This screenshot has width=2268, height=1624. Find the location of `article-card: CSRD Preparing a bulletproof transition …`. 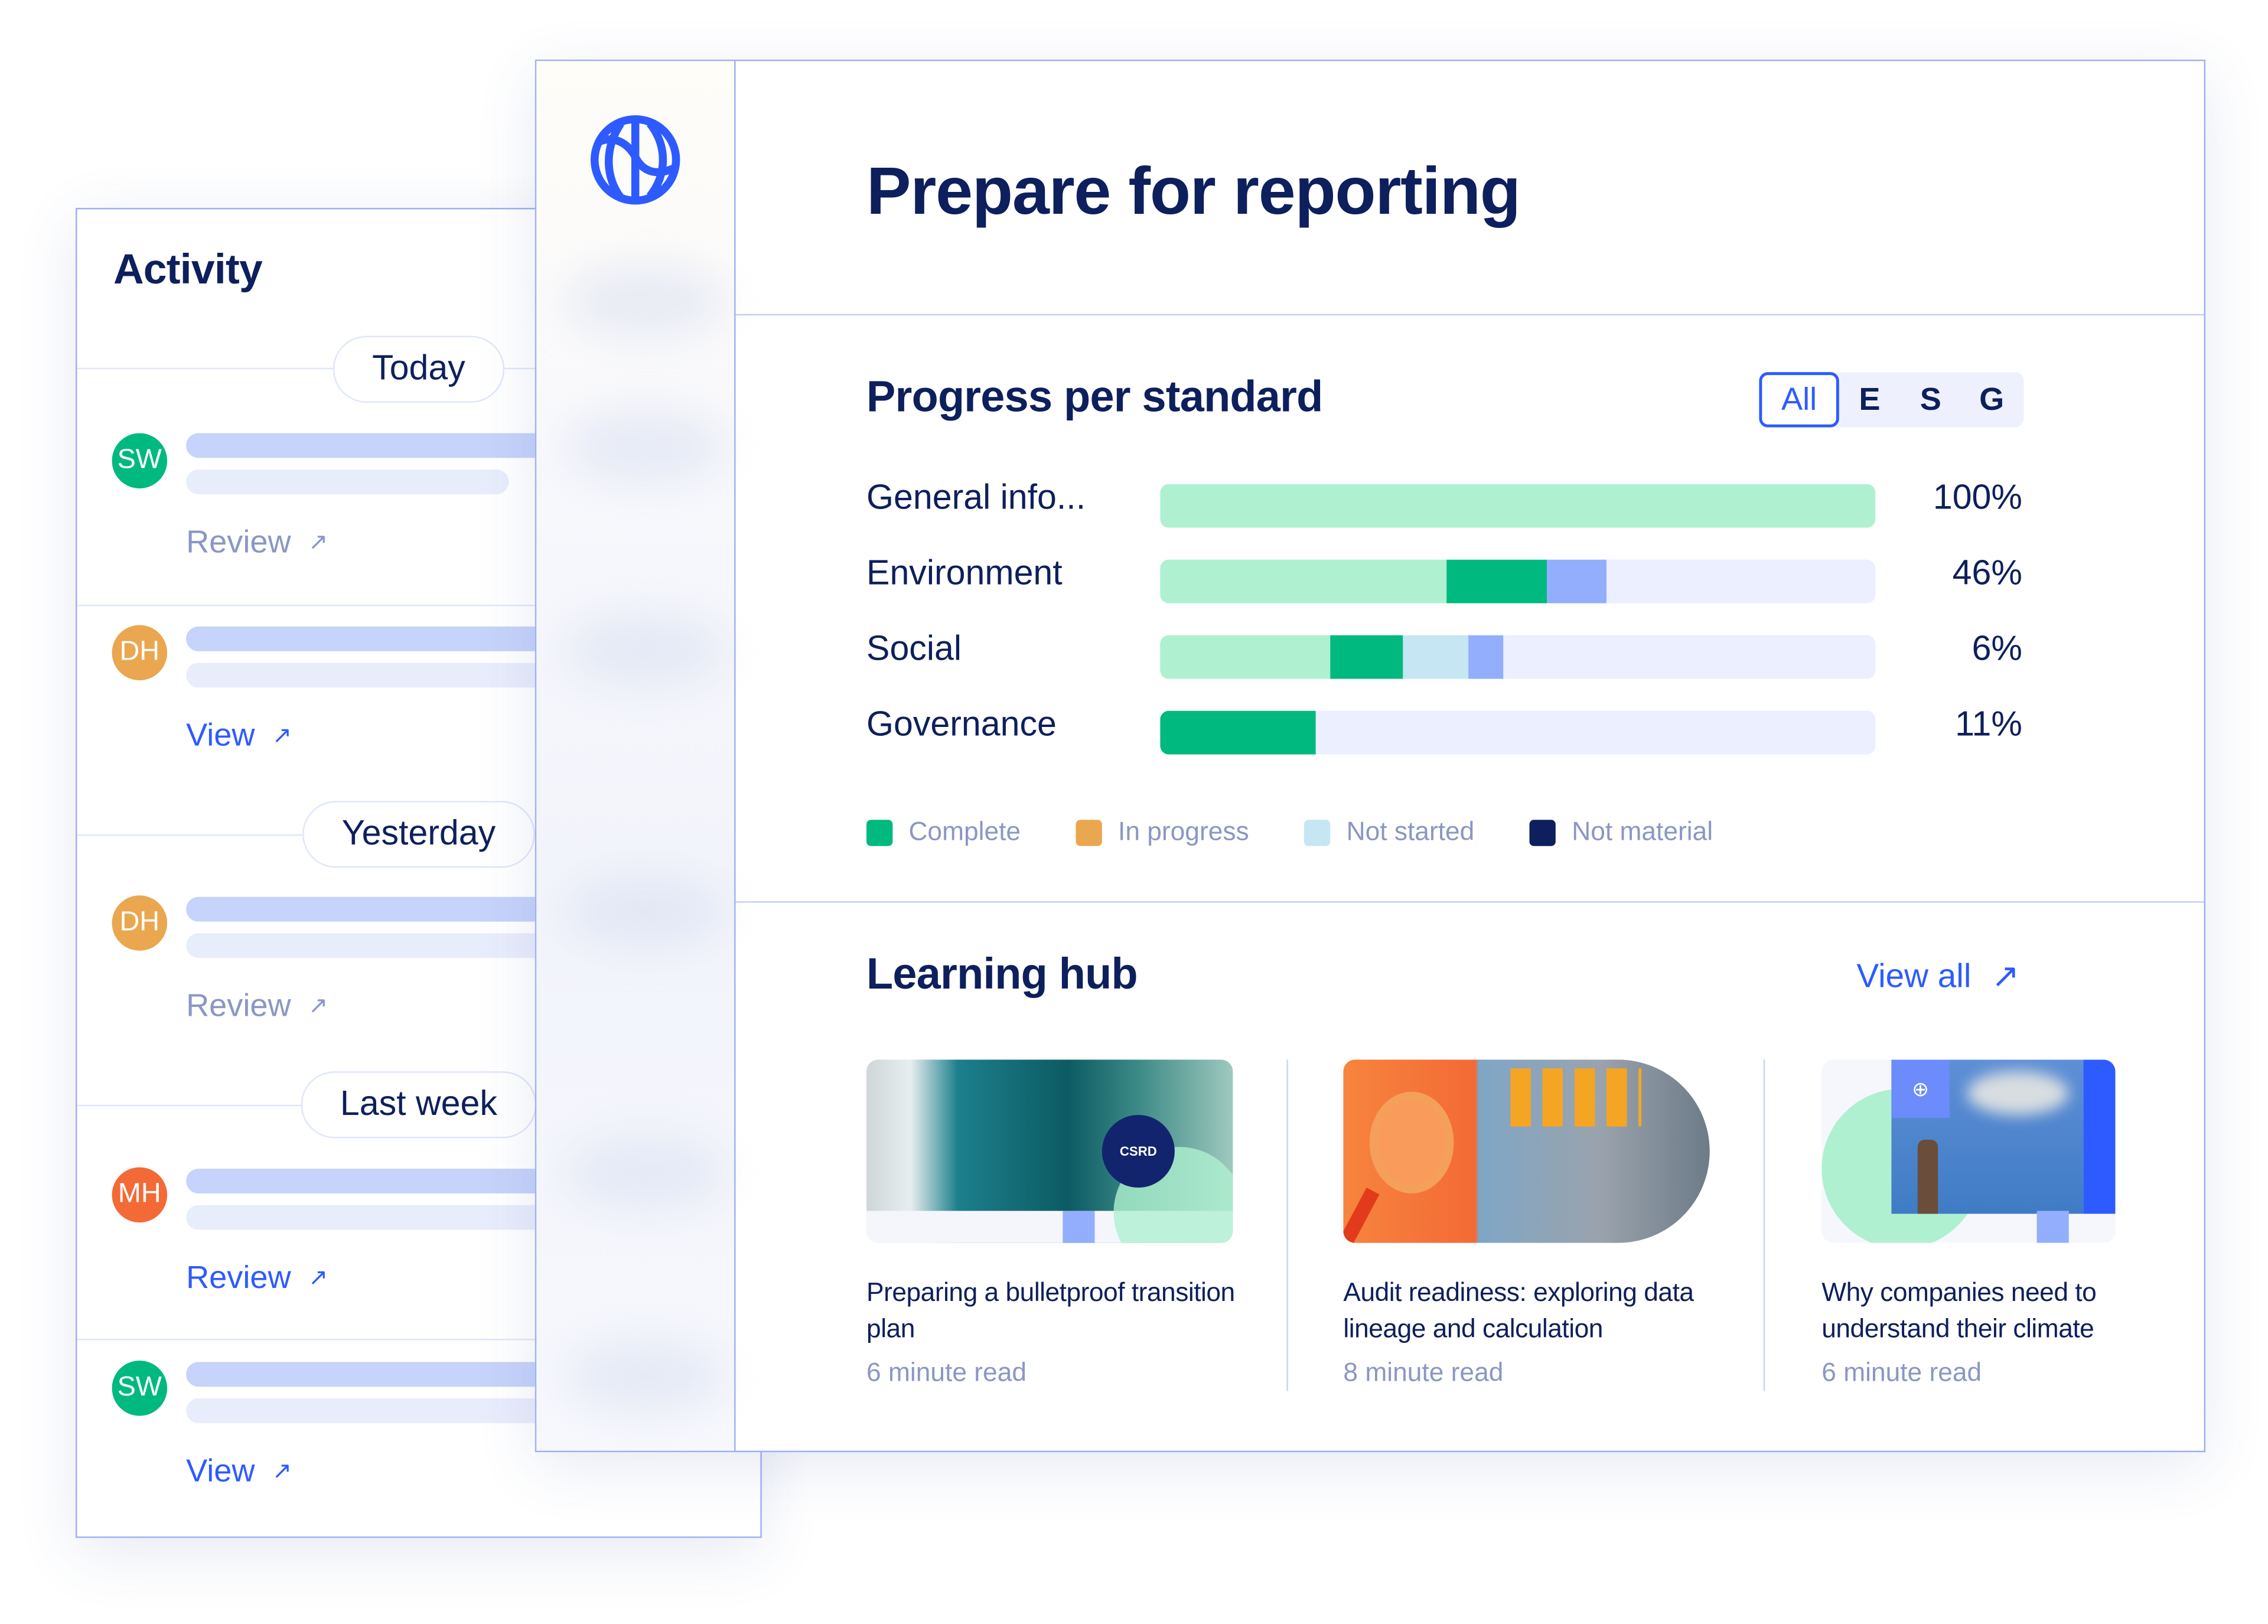

article-card: CSRD Preparing a bulletproof transition … is located at coordinates (1051, 1223).